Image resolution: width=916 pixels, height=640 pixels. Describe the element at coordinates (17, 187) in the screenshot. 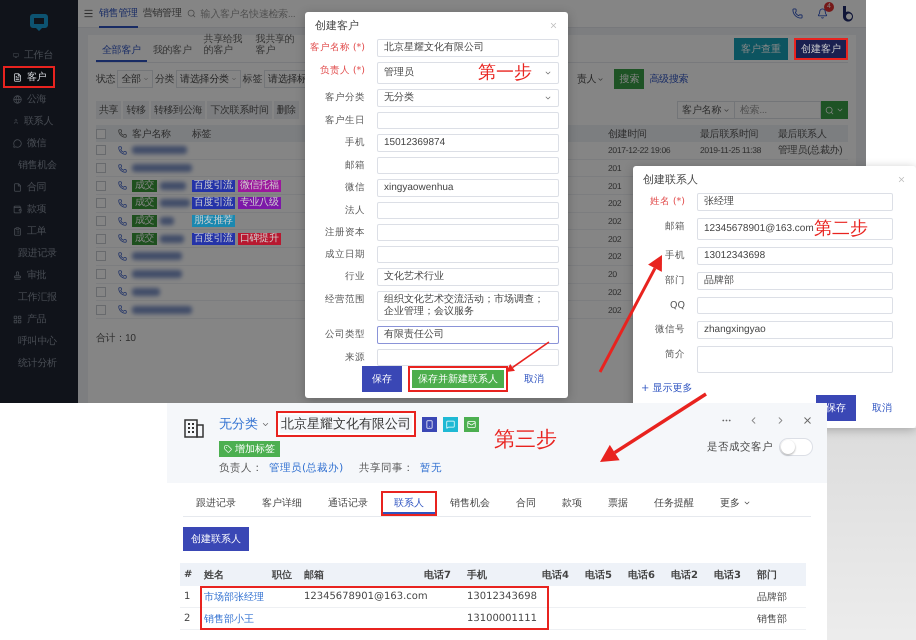

I see `file-icon` at that location.